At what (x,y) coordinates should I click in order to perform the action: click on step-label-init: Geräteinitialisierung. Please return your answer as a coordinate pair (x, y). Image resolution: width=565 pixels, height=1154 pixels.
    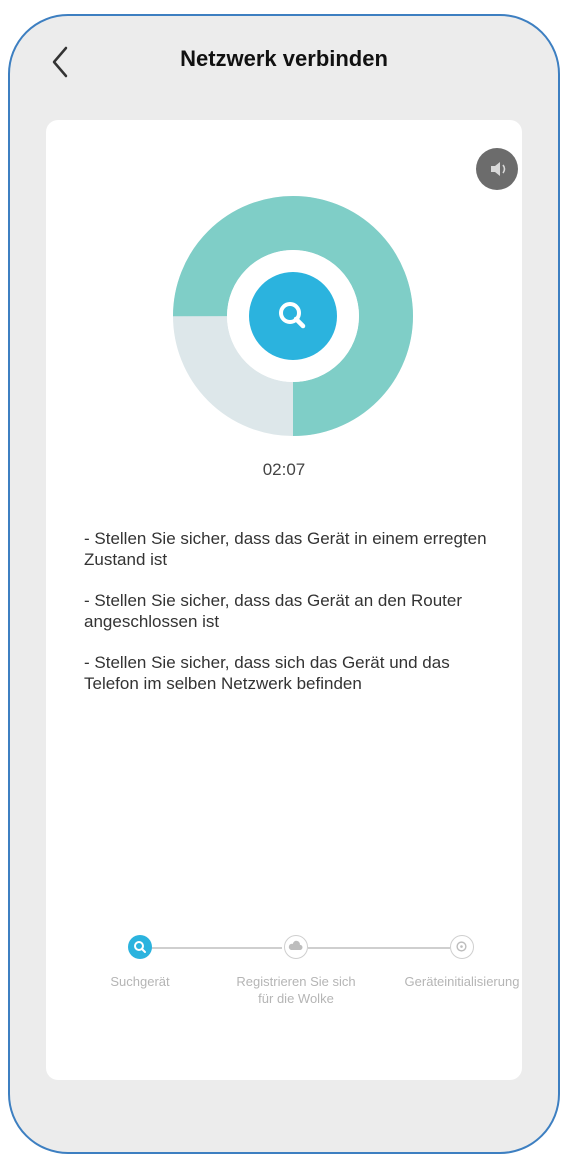
    Looking at the image, I should click on (462, 981).